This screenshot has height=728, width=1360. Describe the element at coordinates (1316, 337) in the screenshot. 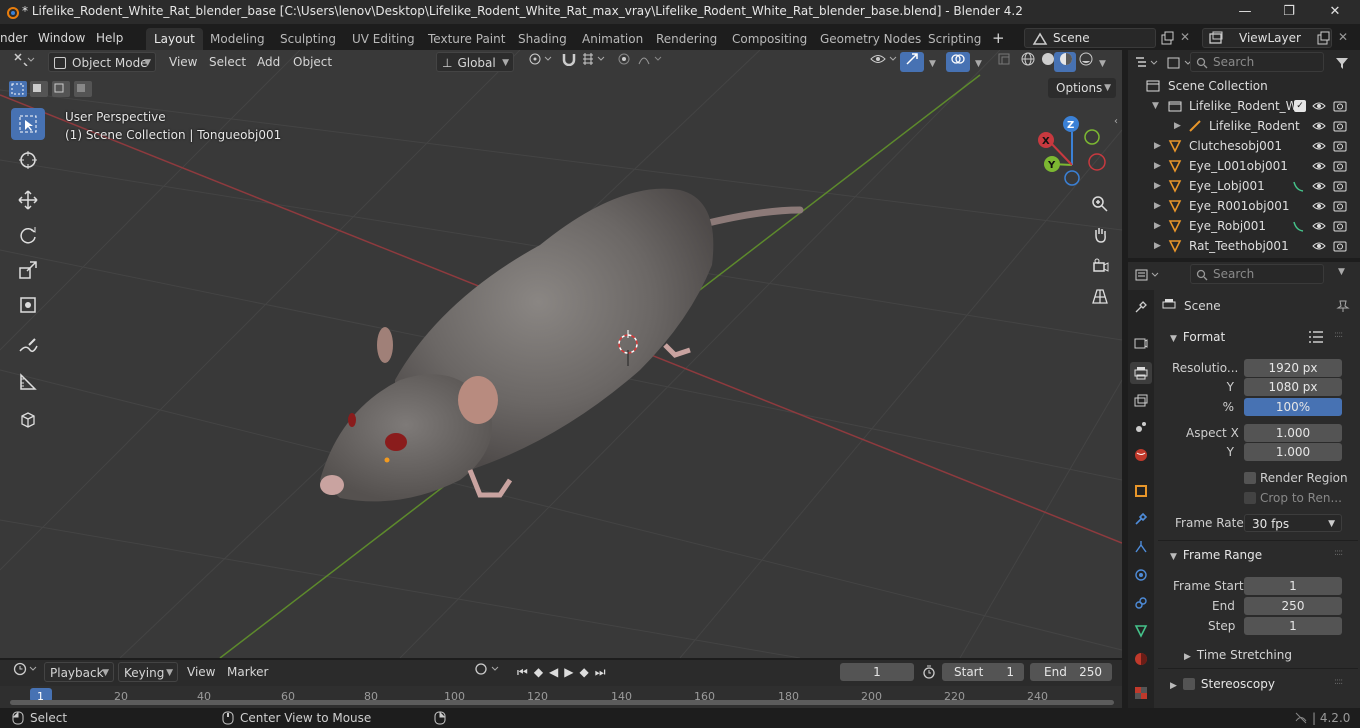

I see `presets-list-icon` at that location.